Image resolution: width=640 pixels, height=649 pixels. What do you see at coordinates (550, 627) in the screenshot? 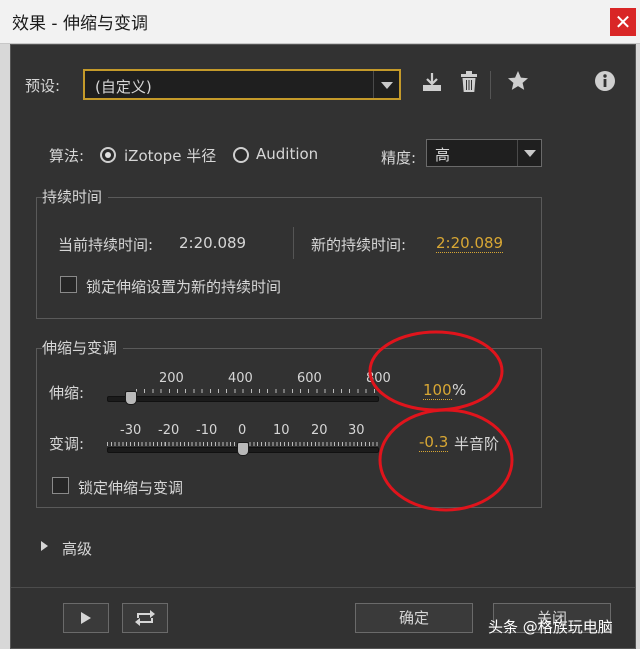
I see `watermark: 头条 @格族玩电脑` at bounding box center [550, 627].